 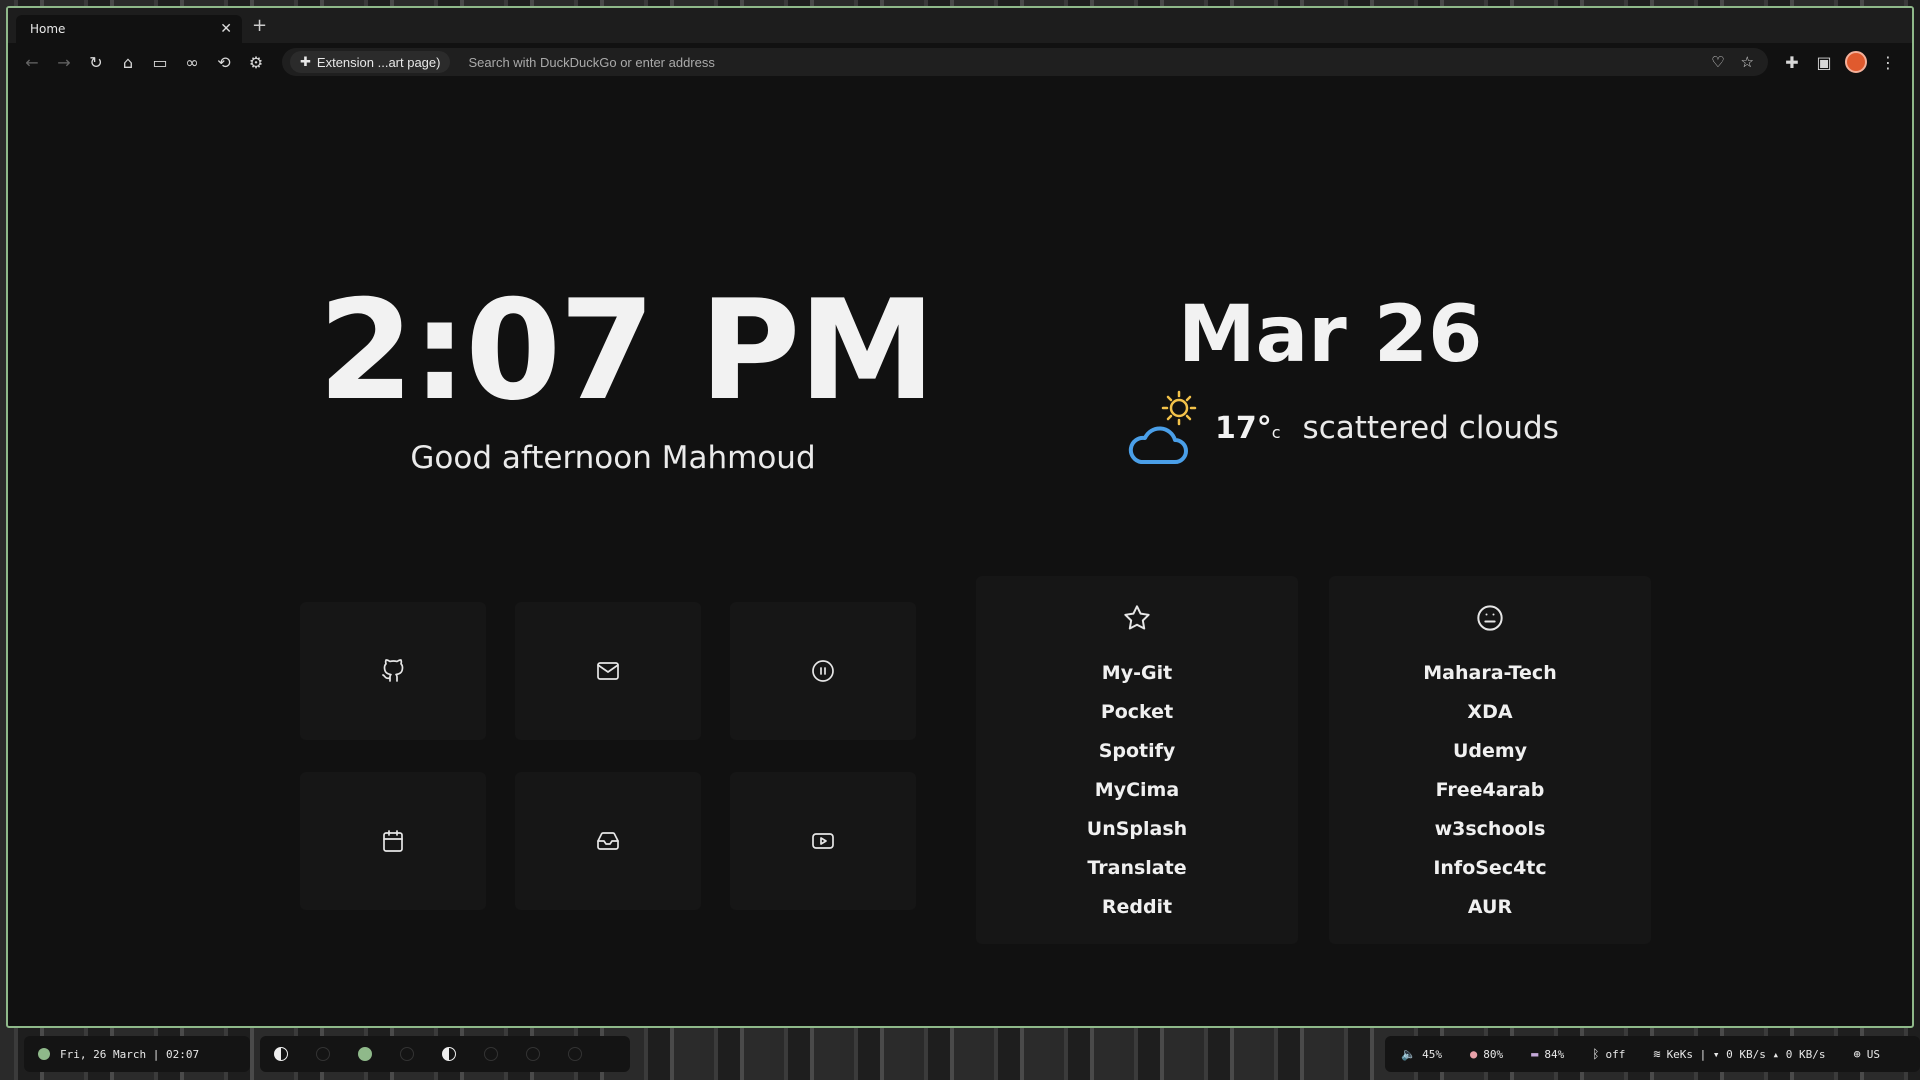 I want to click on link-item: MyCima, so click(x=1137, y=790).